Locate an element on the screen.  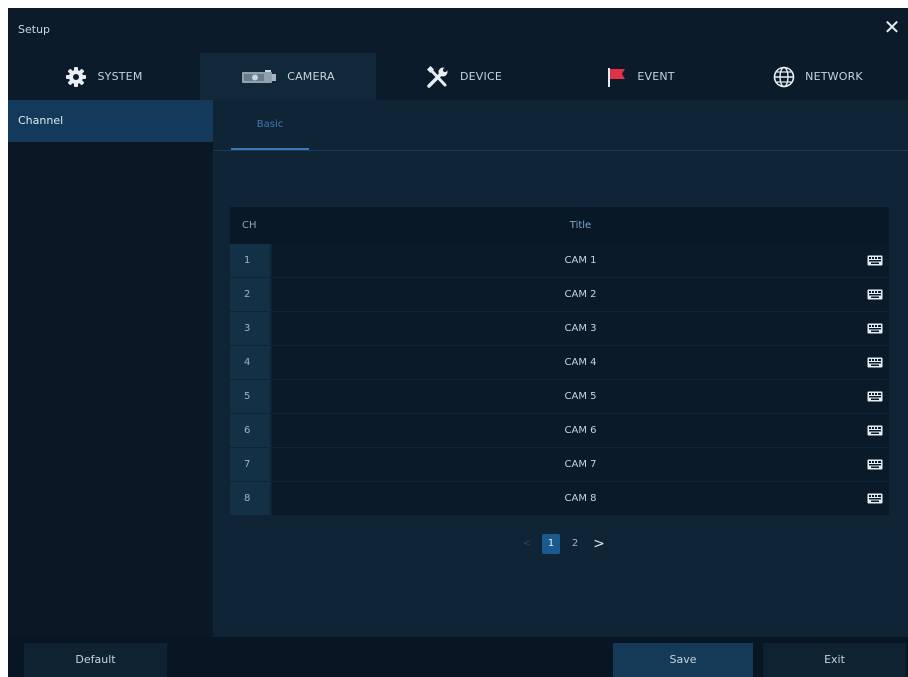
table-row: 3 CAM 3 is located at coordinates (559, 329).